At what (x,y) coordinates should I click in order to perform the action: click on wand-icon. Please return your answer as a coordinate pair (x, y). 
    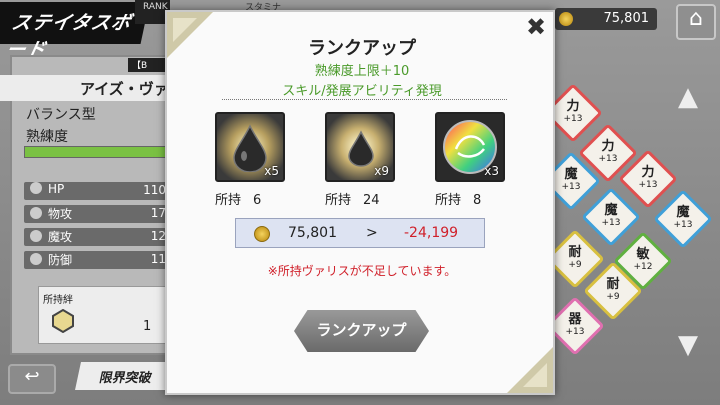
    Looking at the image, I should click on (36, 236).